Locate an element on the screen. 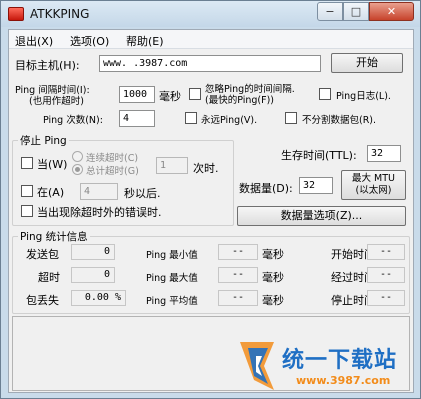 The image size is (421, 399). ttl-label: 生存时间(TTL): is located at coordinates (319, 155).